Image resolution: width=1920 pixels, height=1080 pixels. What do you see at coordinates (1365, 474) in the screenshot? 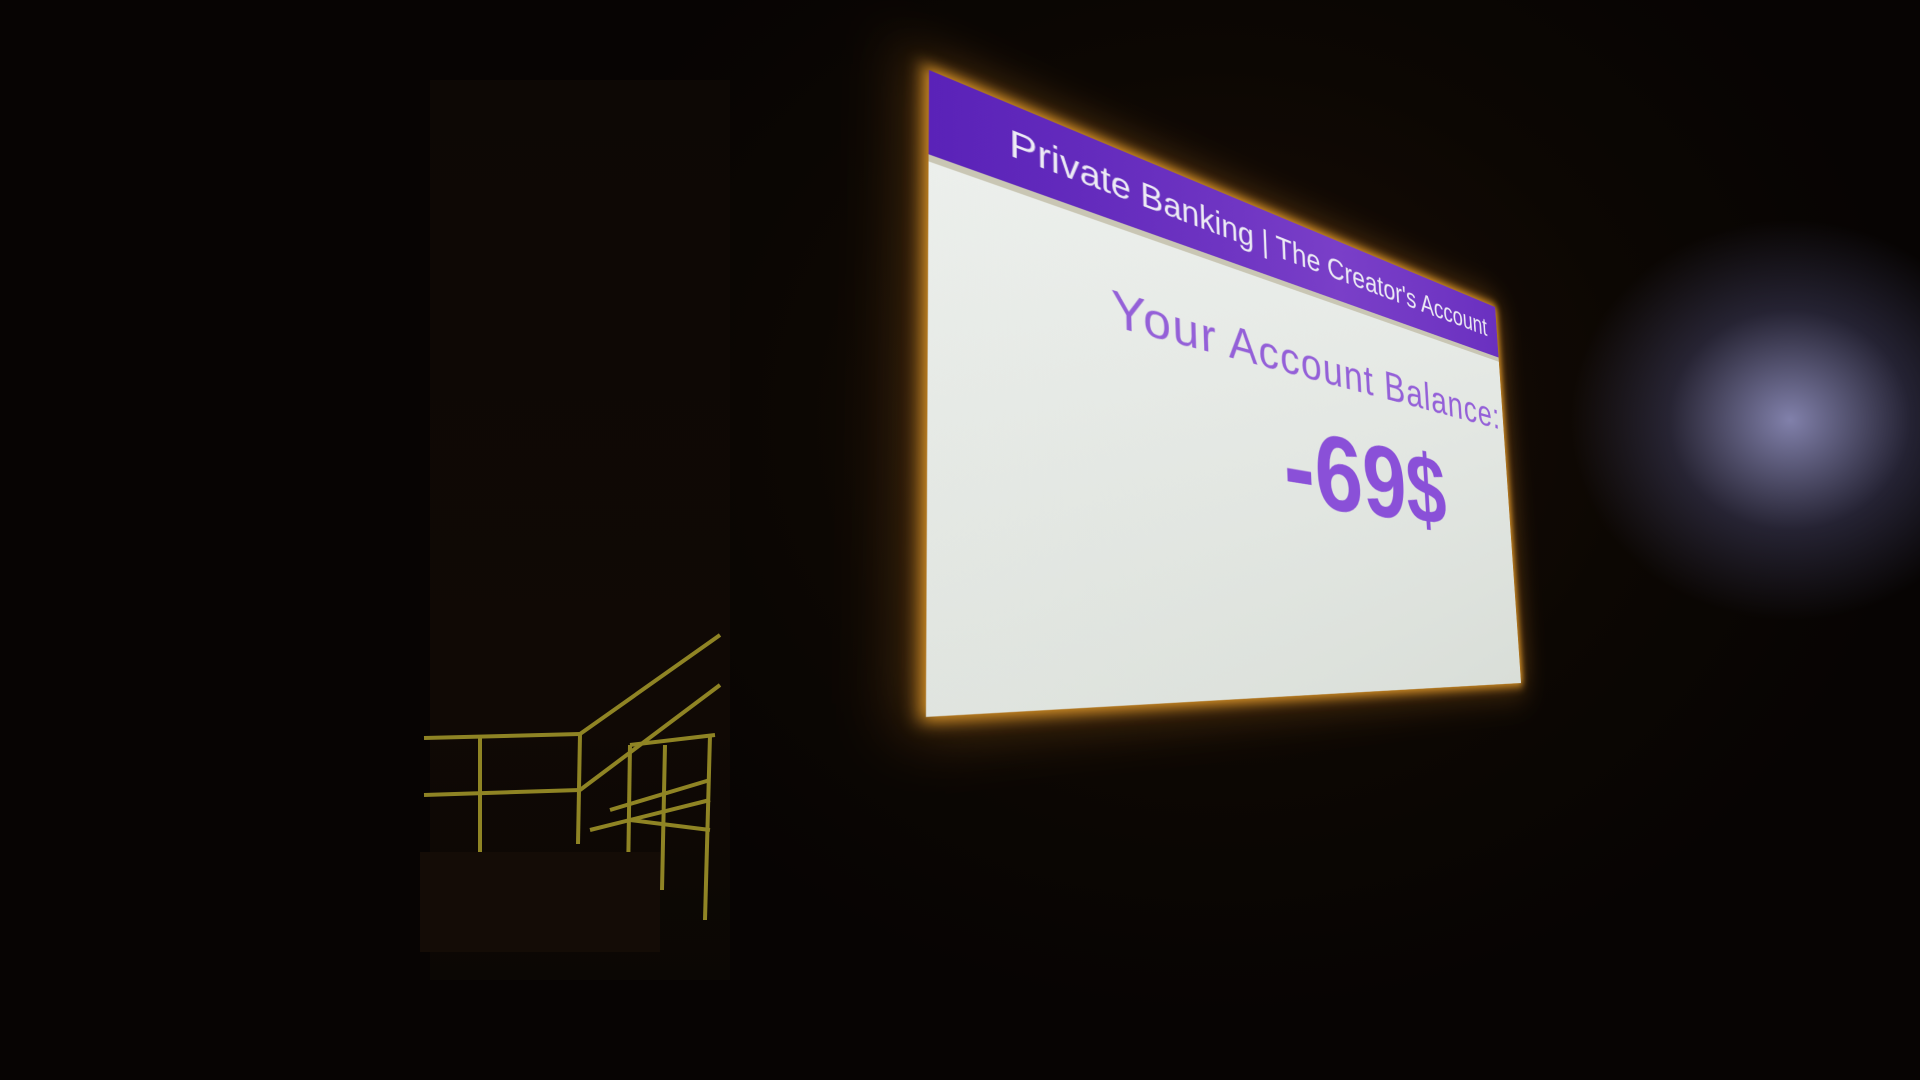
I see `balance-value: -69$` at bounding box center [1365, 474].